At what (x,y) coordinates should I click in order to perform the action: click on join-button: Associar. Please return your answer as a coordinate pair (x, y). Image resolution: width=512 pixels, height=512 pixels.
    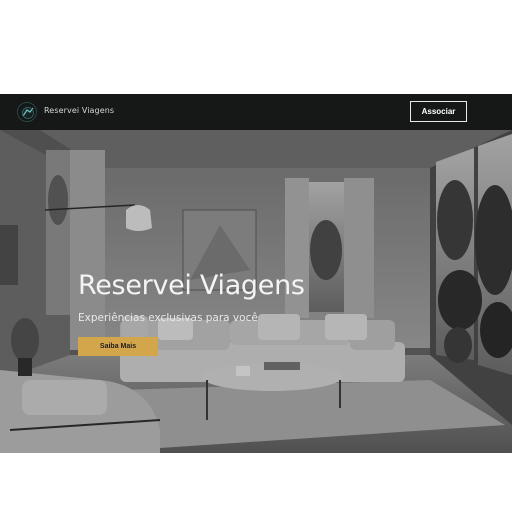
    Looking at the image, I should click on (438, 111).